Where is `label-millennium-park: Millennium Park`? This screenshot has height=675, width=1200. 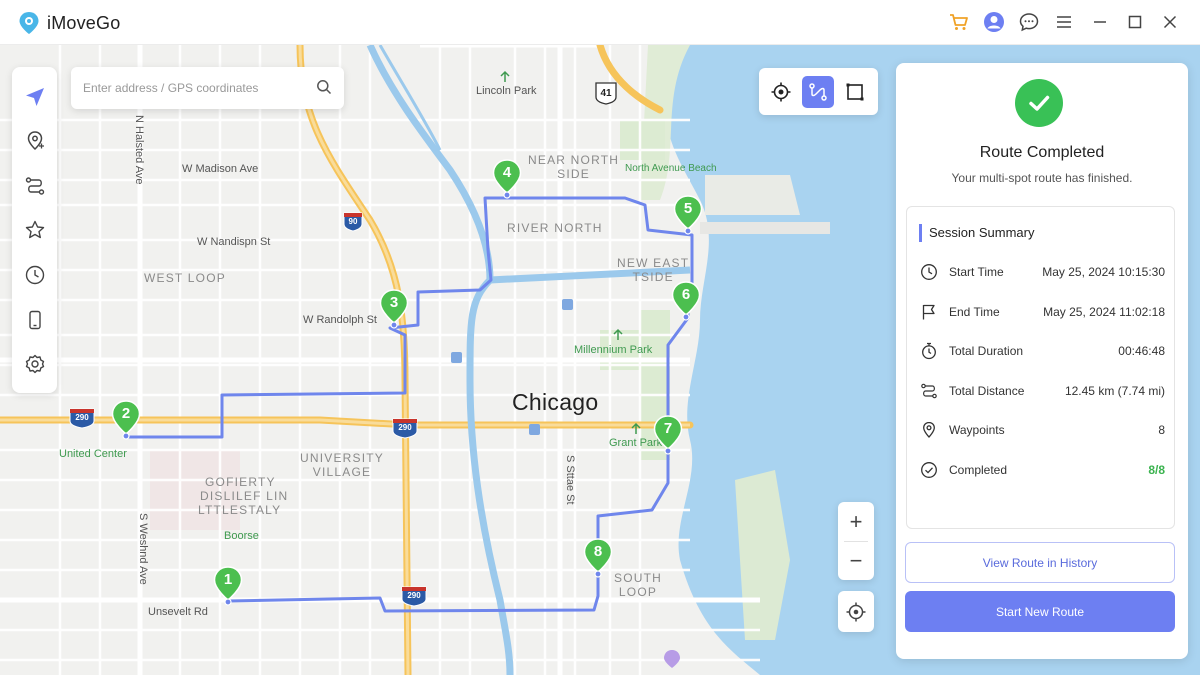
label-millennium-park: Millennium Park is located at coordinates (613, 350).